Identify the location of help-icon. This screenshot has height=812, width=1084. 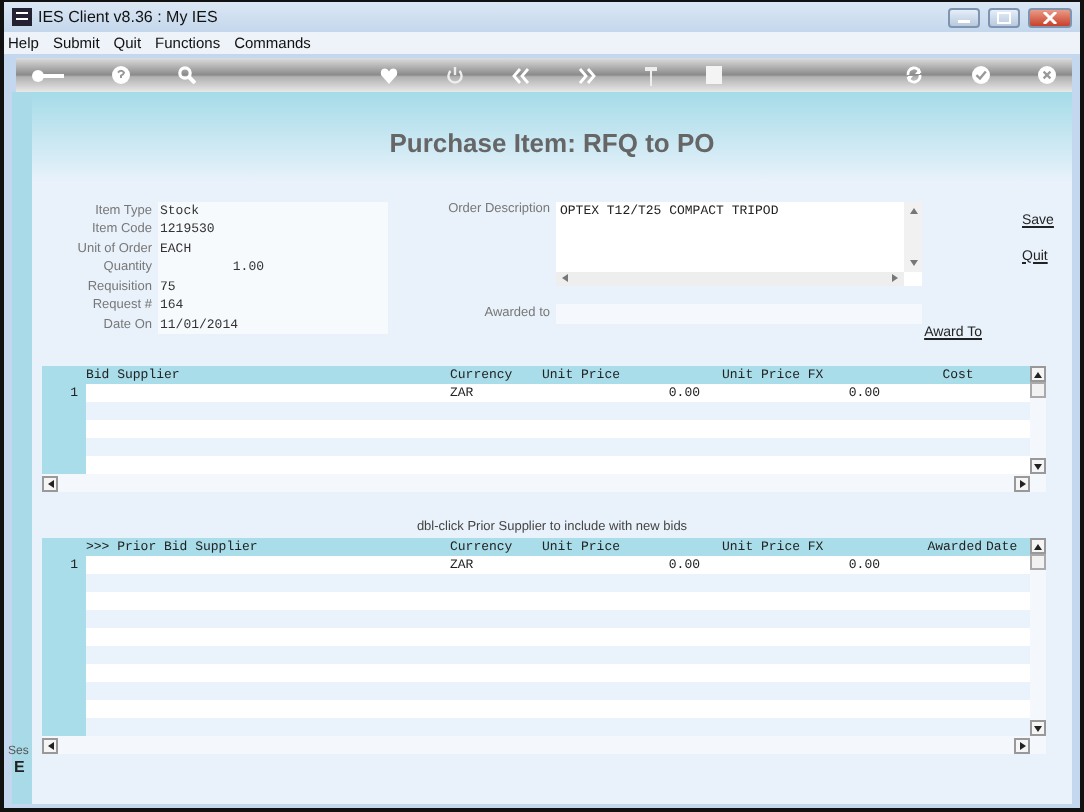
(121, 75).